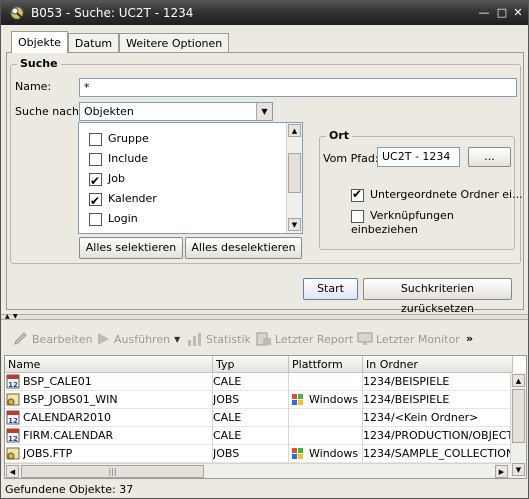 The height and width of the screenshot is (499, 529). I want to click on letzter-monitor-label: Letzter Monitor, so click(418, 339).